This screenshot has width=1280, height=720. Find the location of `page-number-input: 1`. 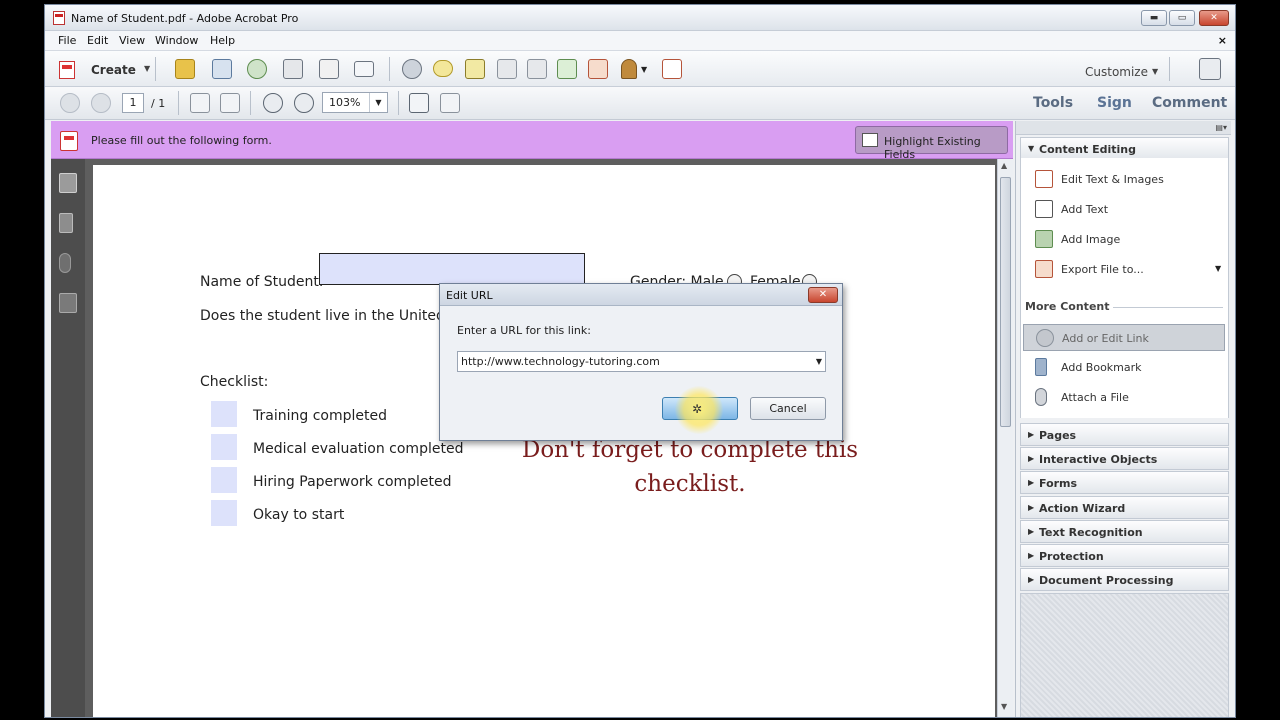

page-number-input: 1 is located at coordinates (133, 103).